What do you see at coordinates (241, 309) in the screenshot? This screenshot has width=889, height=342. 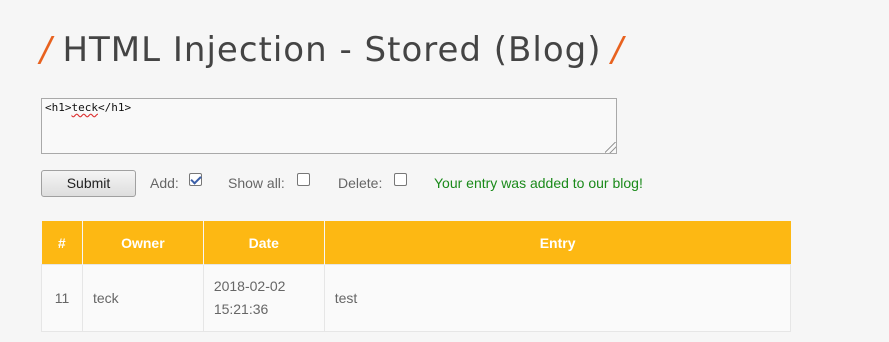 I see `cell-date-time: 15:21:36` at bounding box center [241, 309].